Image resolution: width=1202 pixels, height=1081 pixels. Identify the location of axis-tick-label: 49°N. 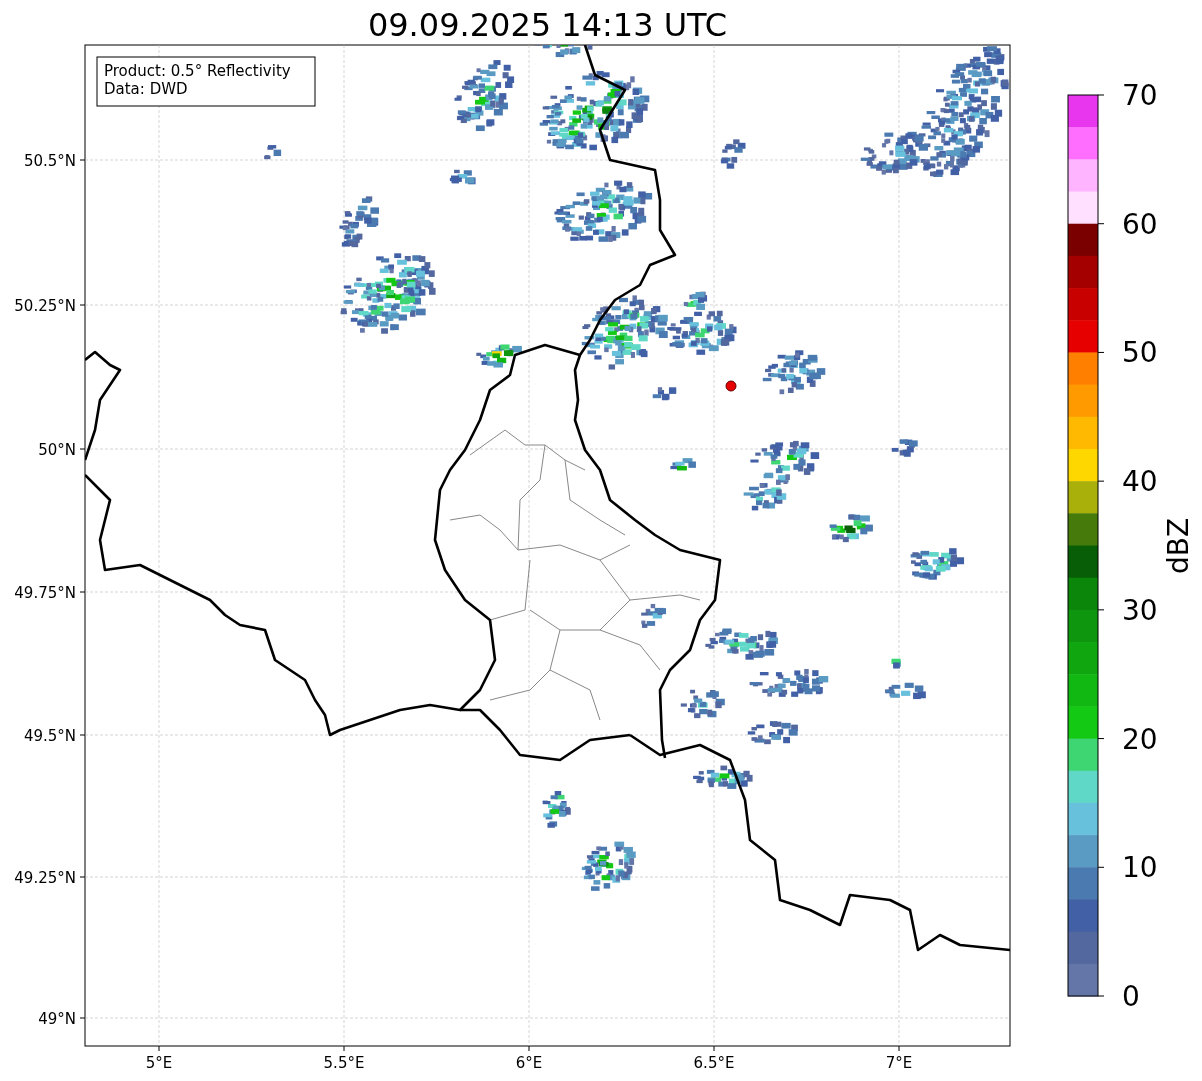
(57, 1019).